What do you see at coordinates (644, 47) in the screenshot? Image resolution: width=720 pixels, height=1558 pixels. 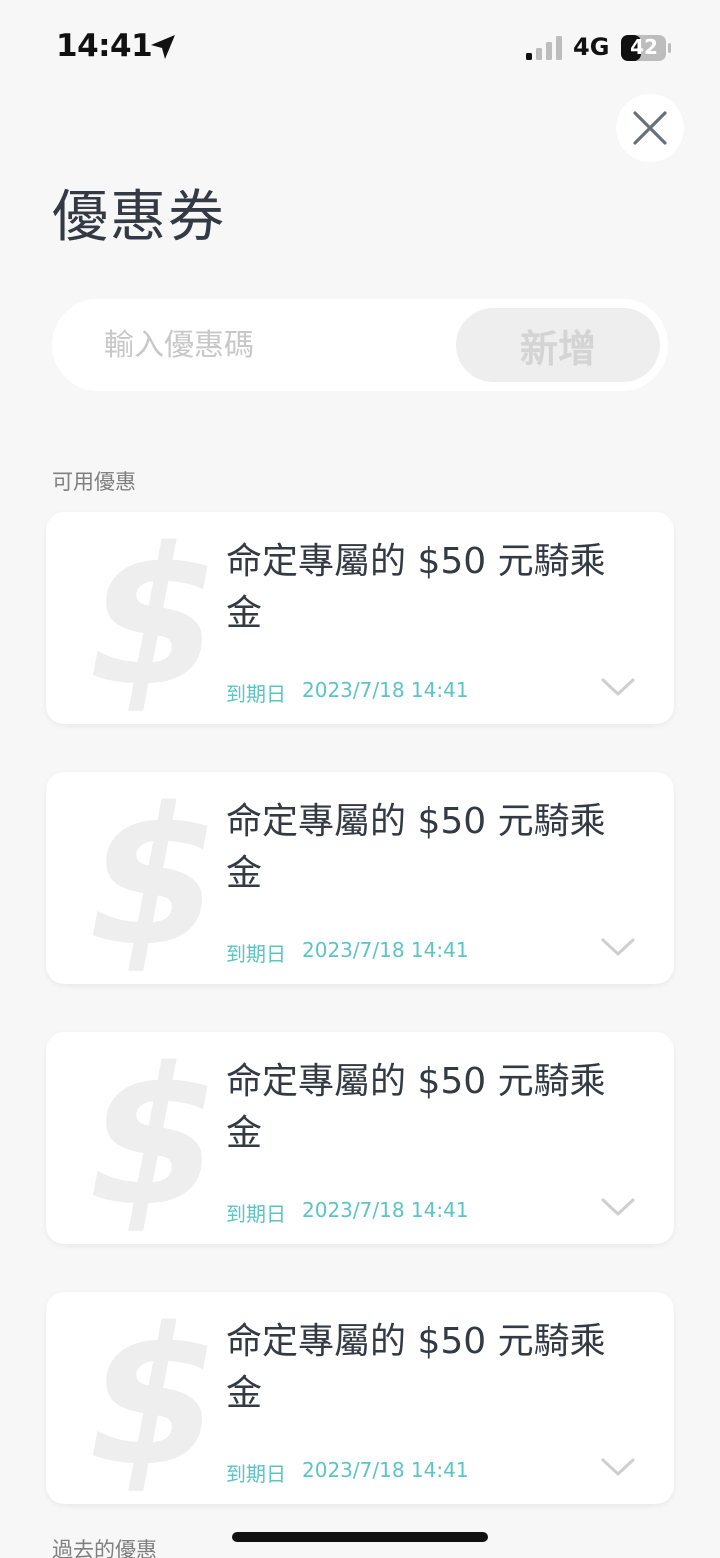 I see `battery-level: 42` at bounding box center [644, 47].